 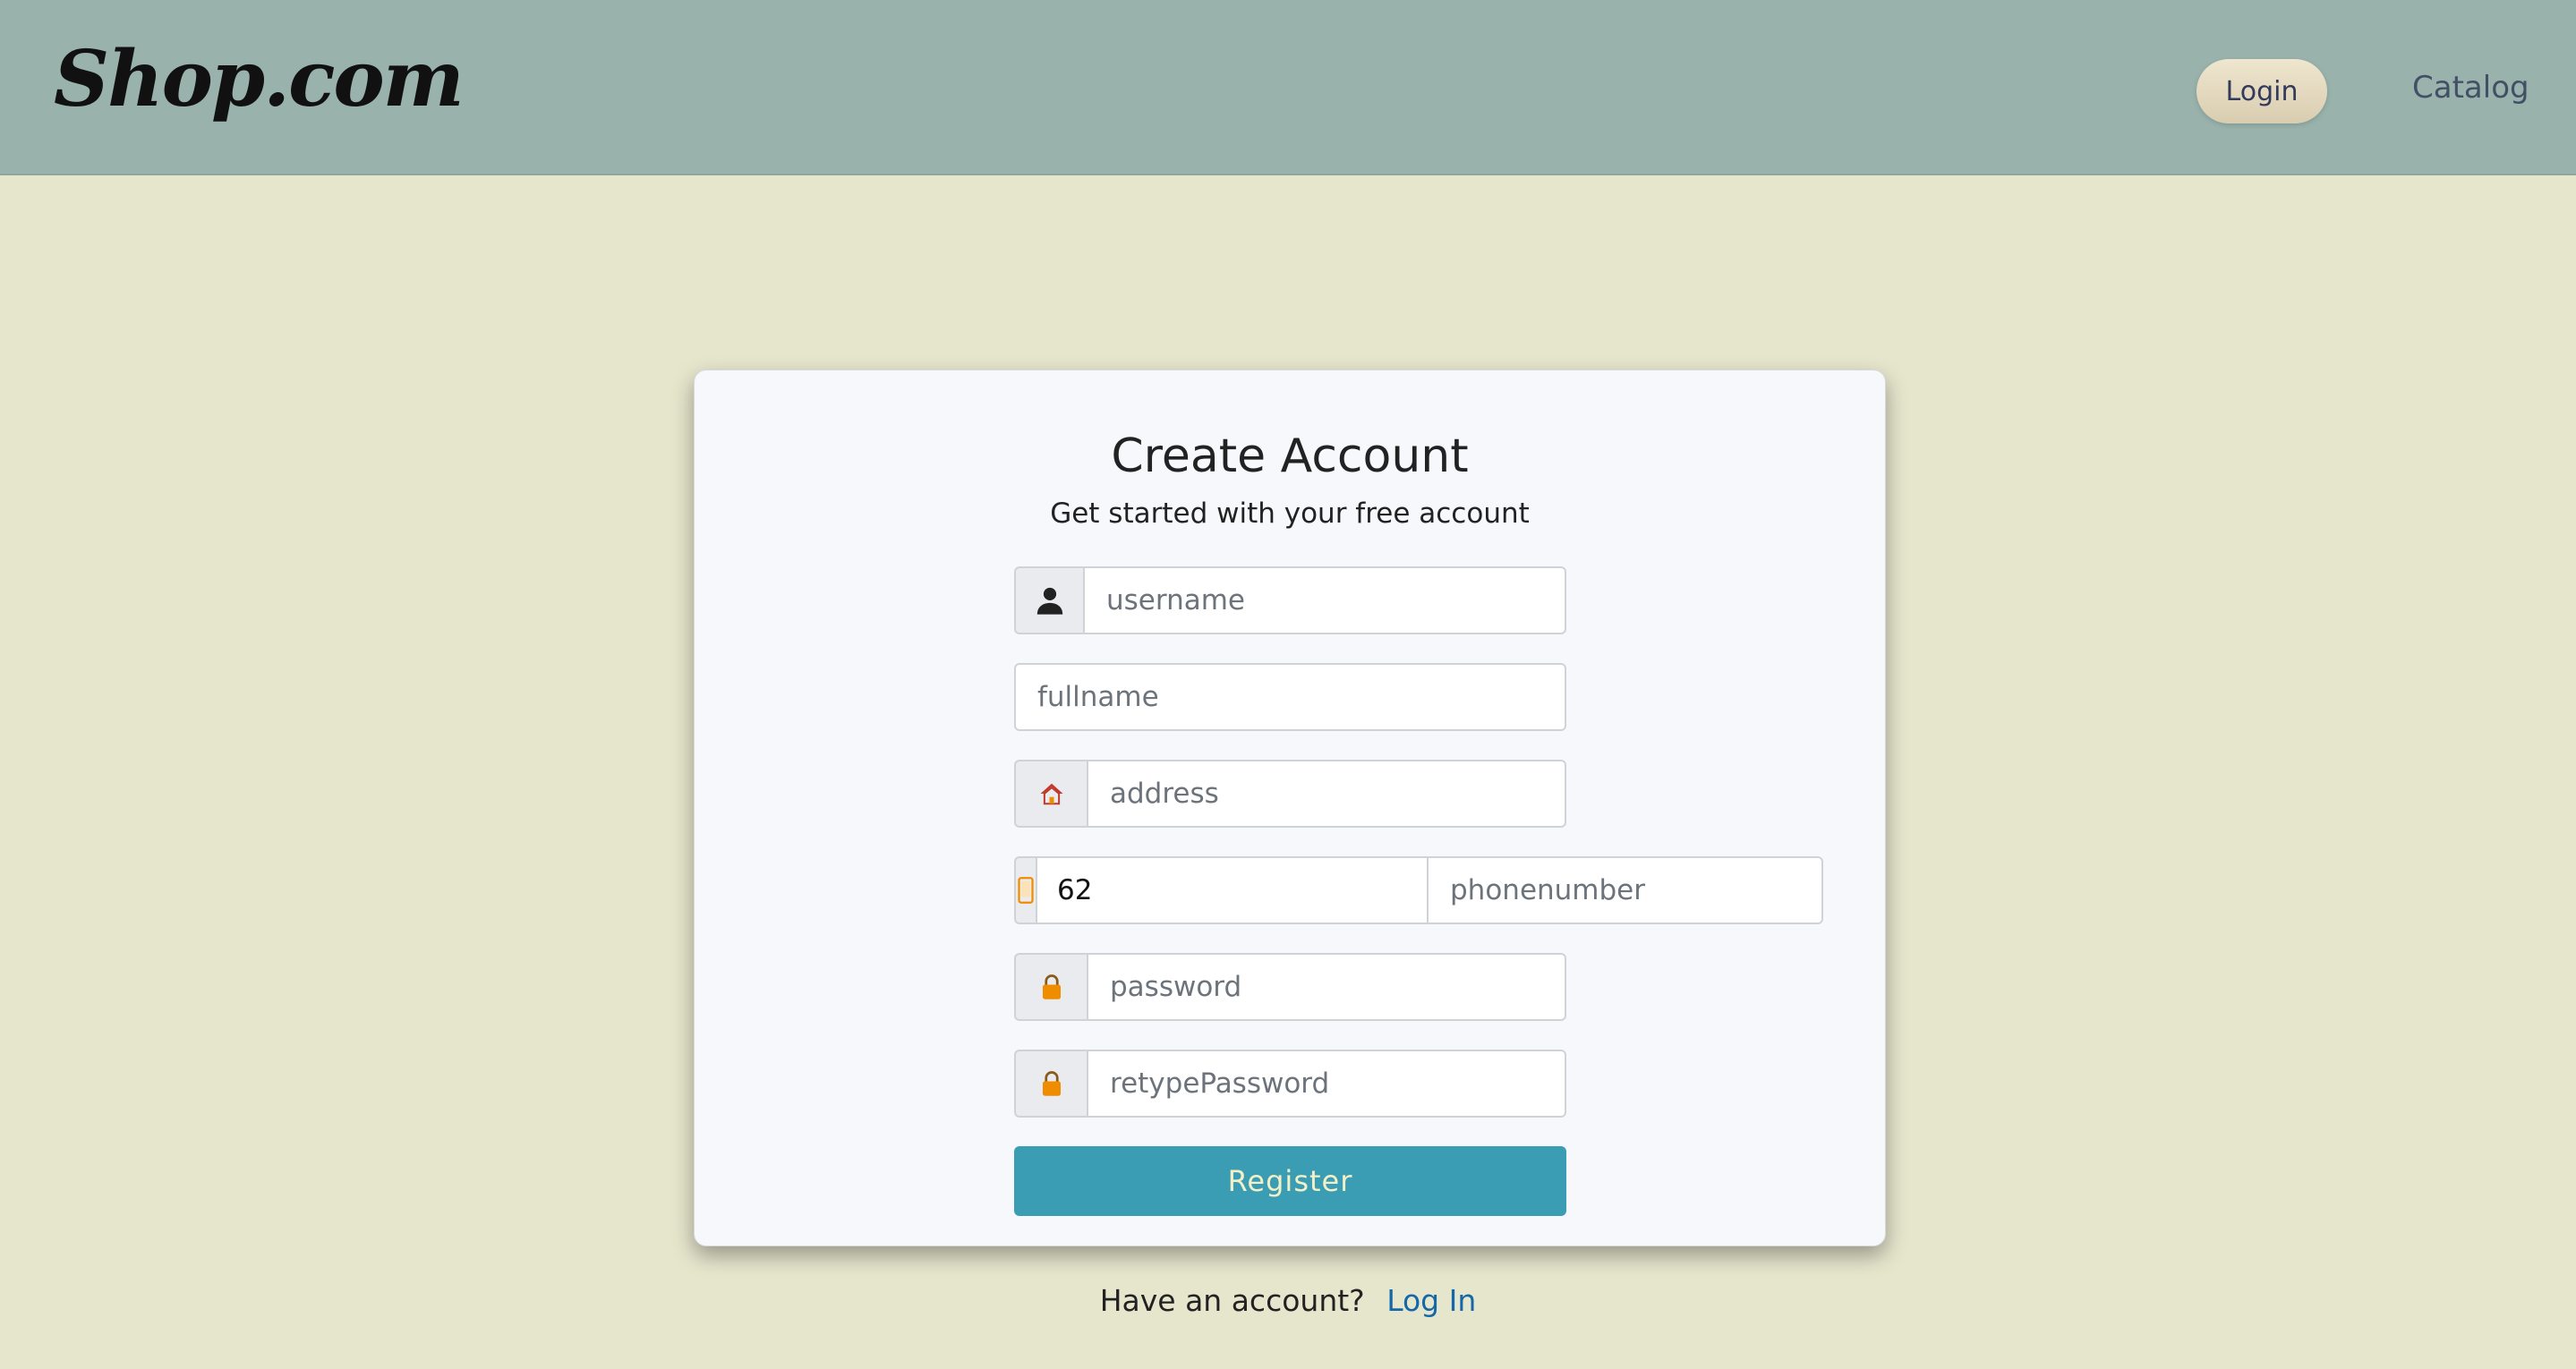 What do you see at coordinates (1290, 513) in the screenshot?
I see `page-subtitle: Get started with your free account` at bounding box center [1290, 513].